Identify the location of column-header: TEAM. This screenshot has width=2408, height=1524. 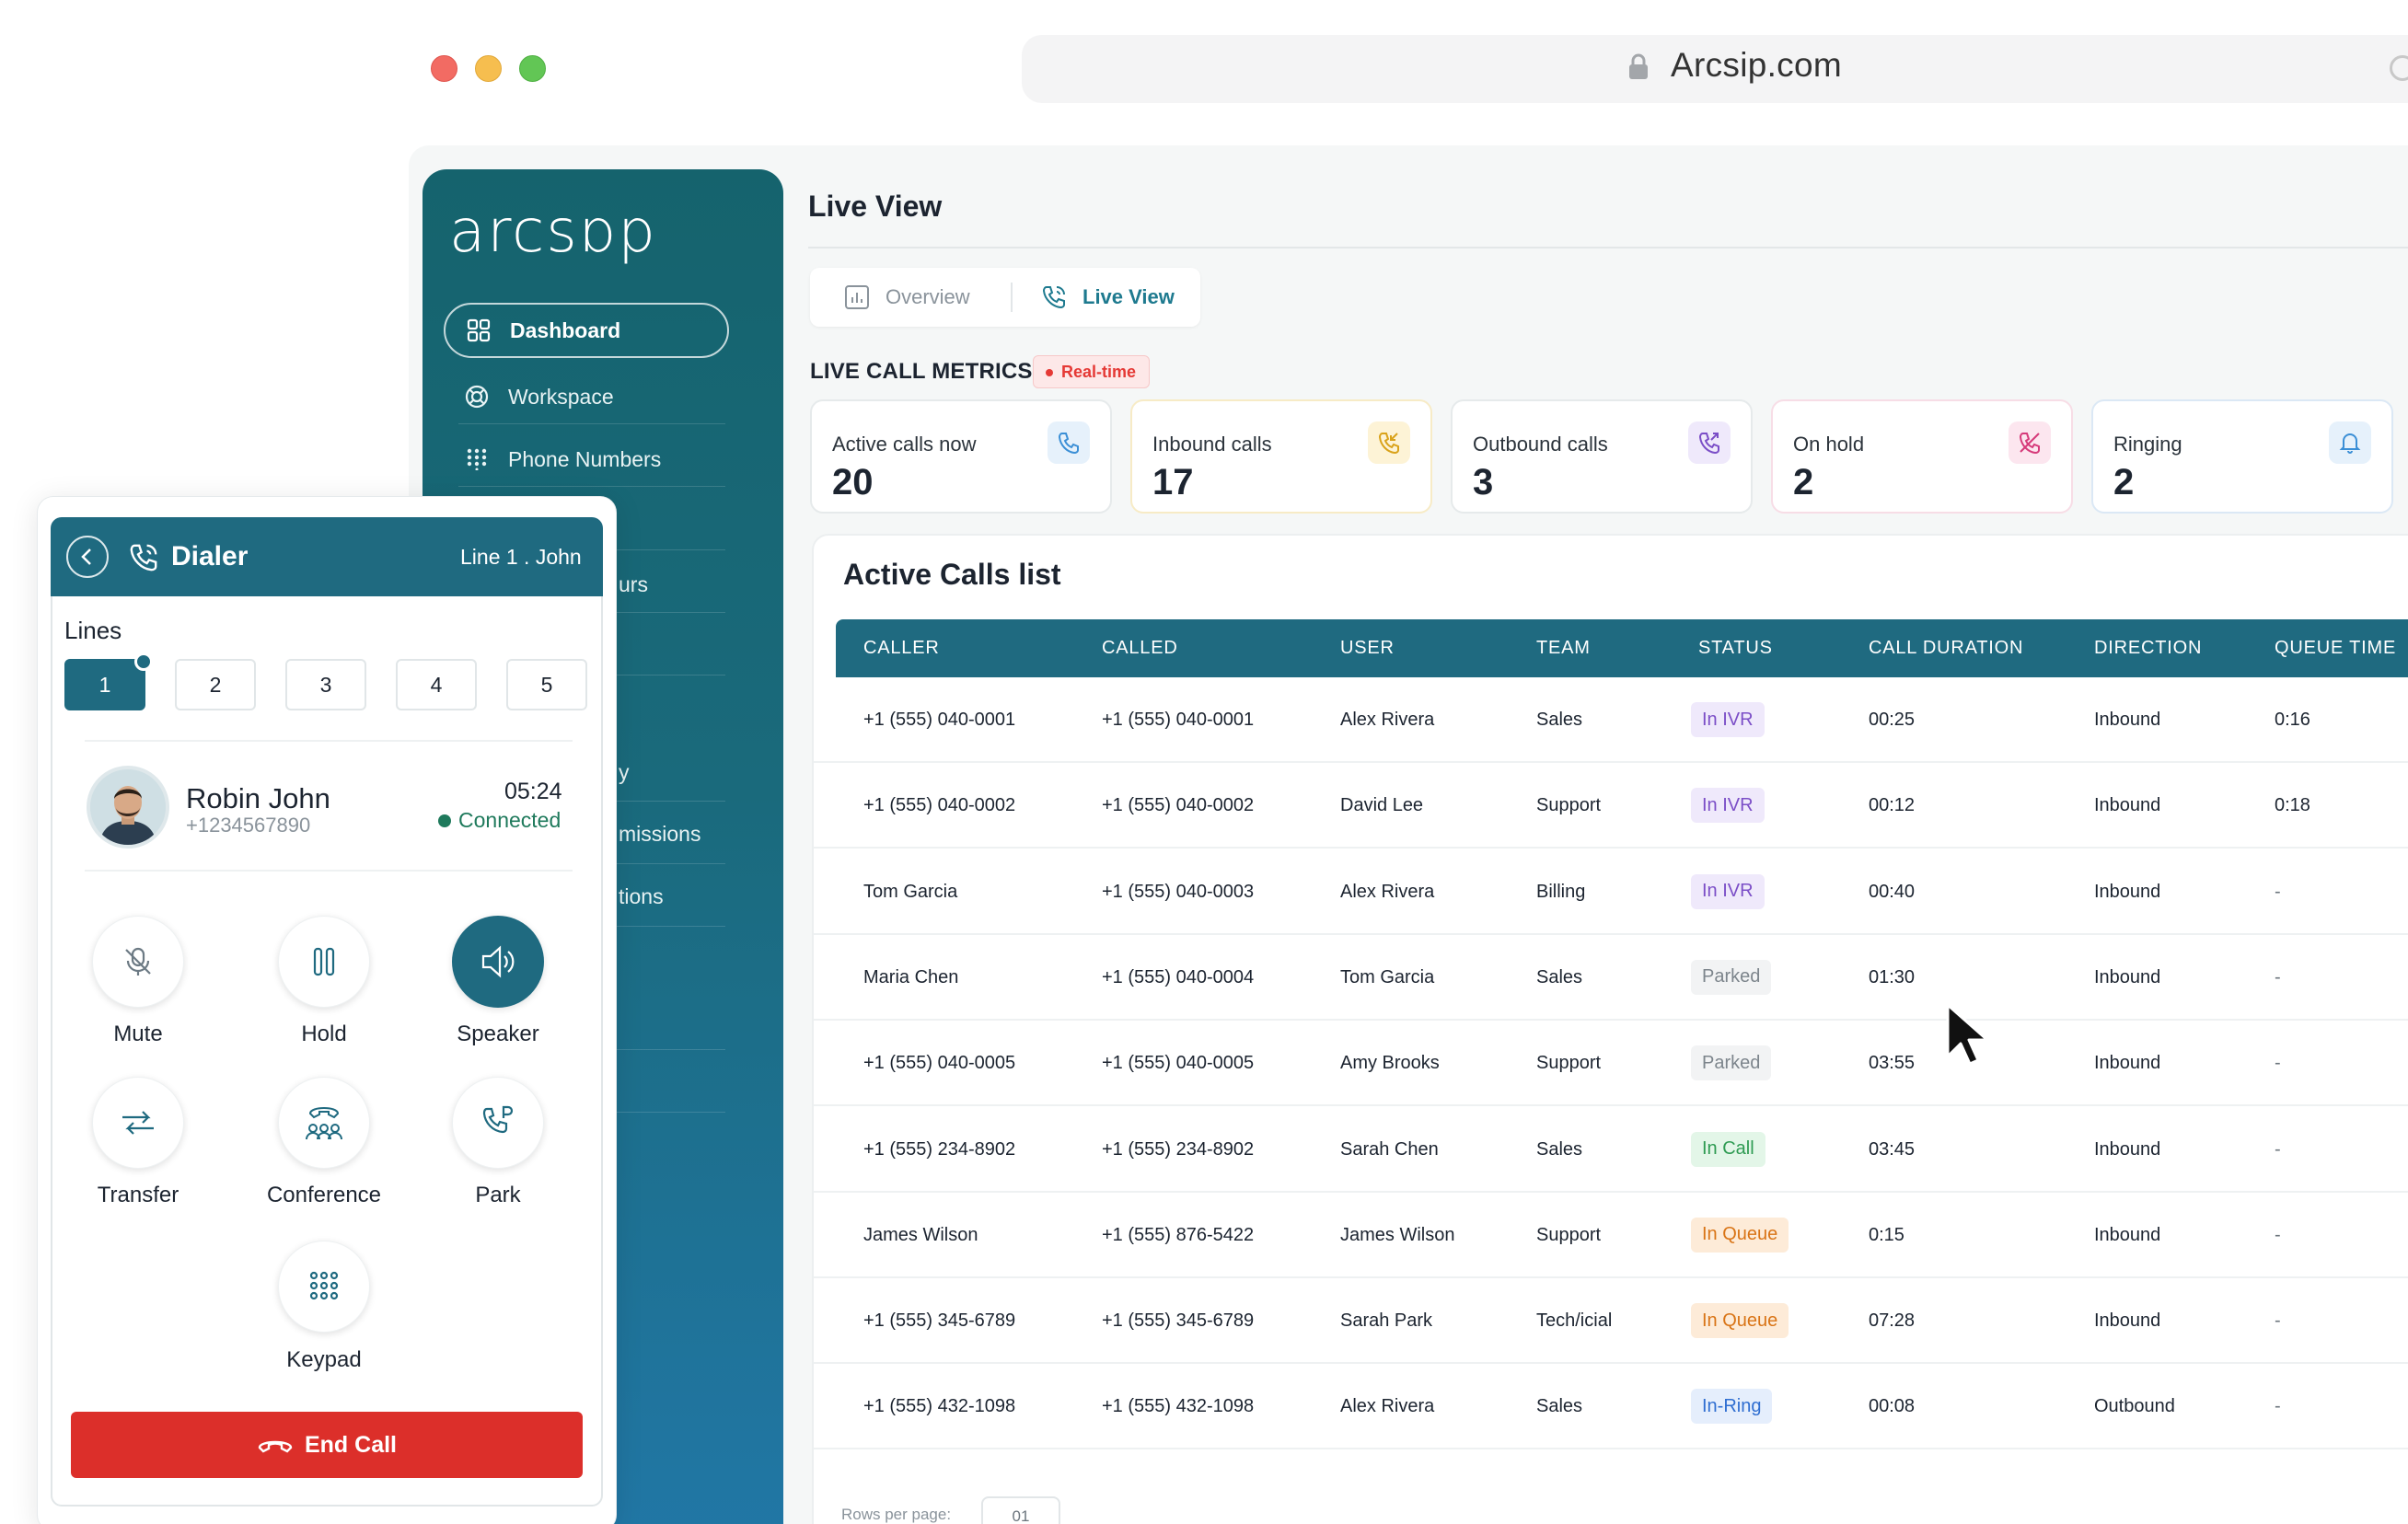
(1563, 648).